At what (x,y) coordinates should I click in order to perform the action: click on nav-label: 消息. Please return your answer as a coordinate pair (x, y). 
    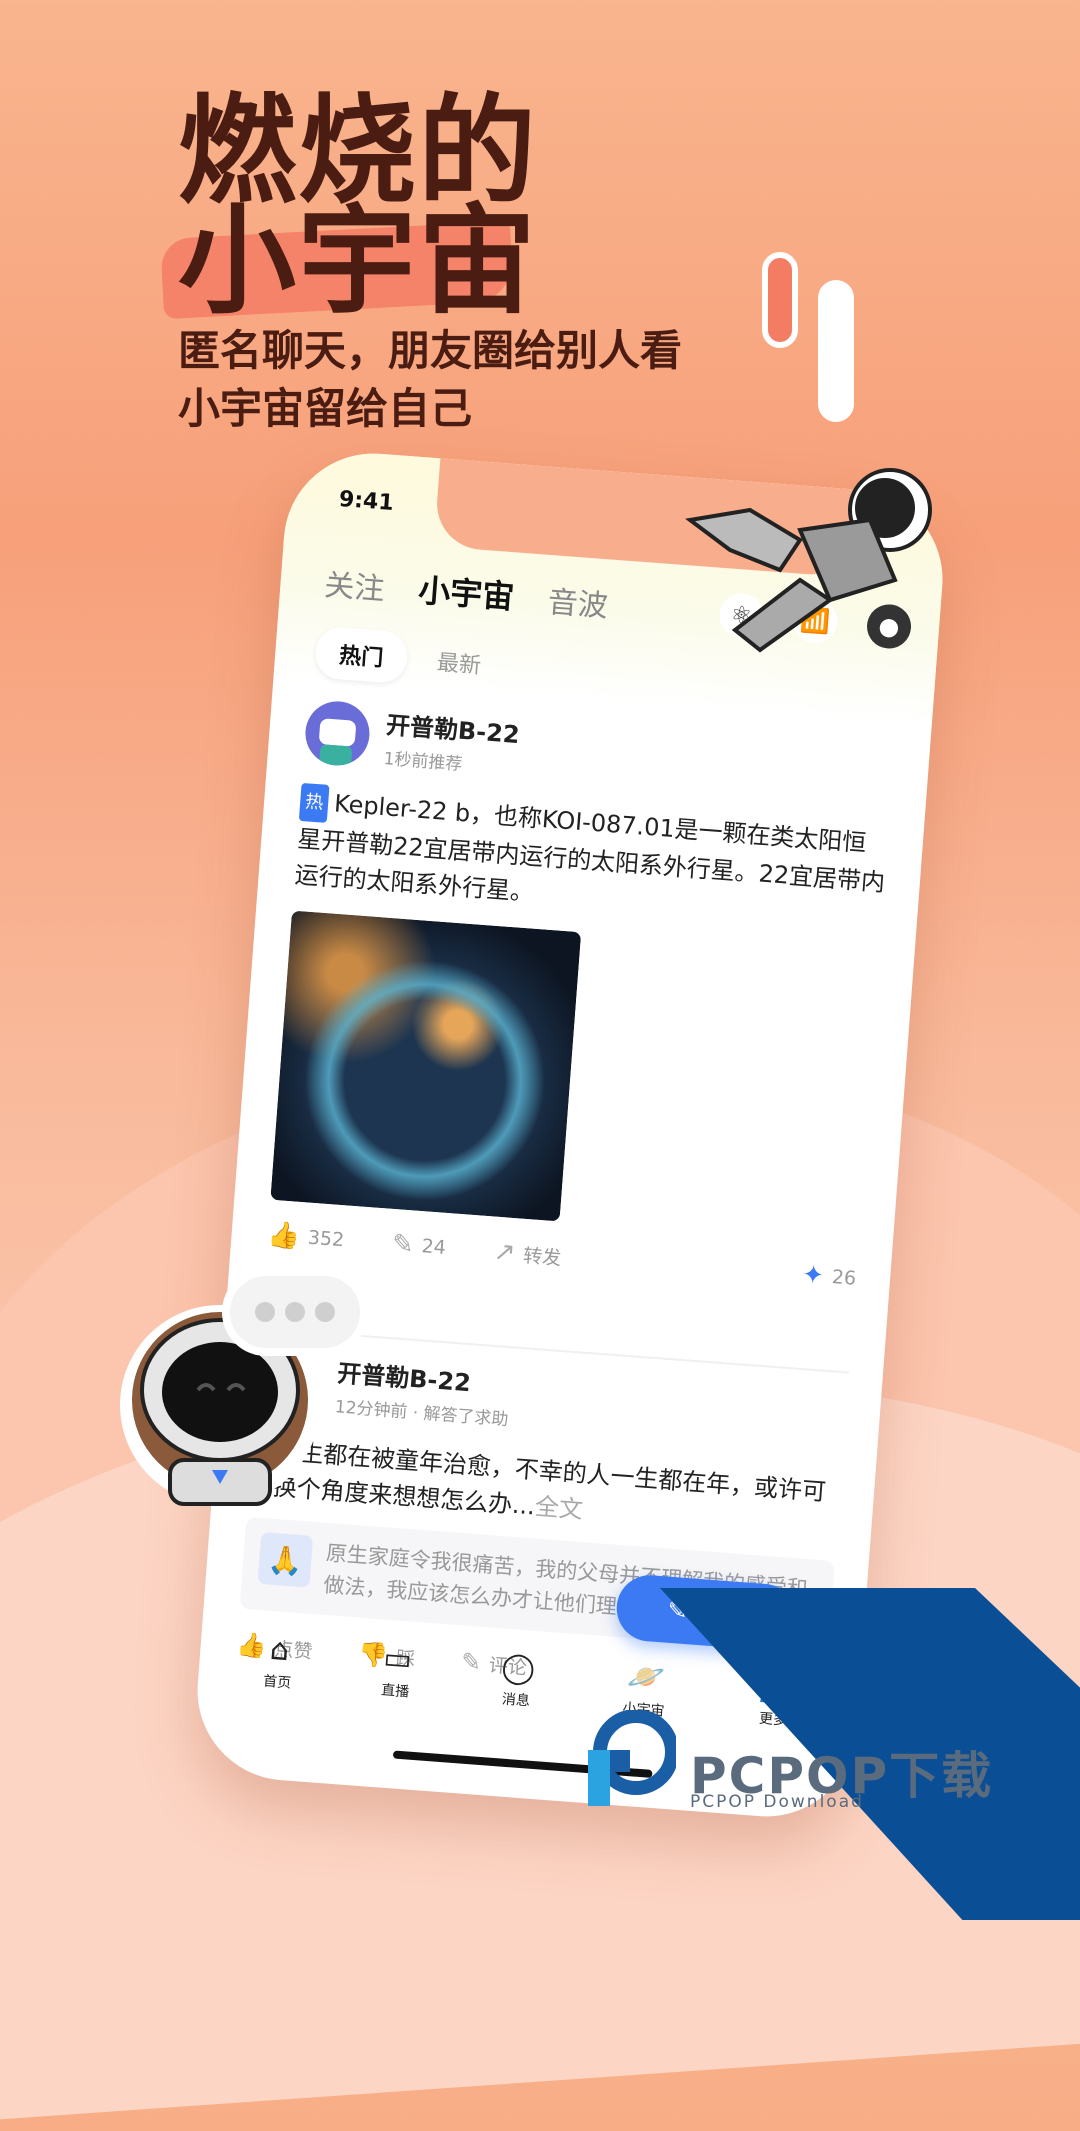
    Looking at the image, I should click on (516, 1700).